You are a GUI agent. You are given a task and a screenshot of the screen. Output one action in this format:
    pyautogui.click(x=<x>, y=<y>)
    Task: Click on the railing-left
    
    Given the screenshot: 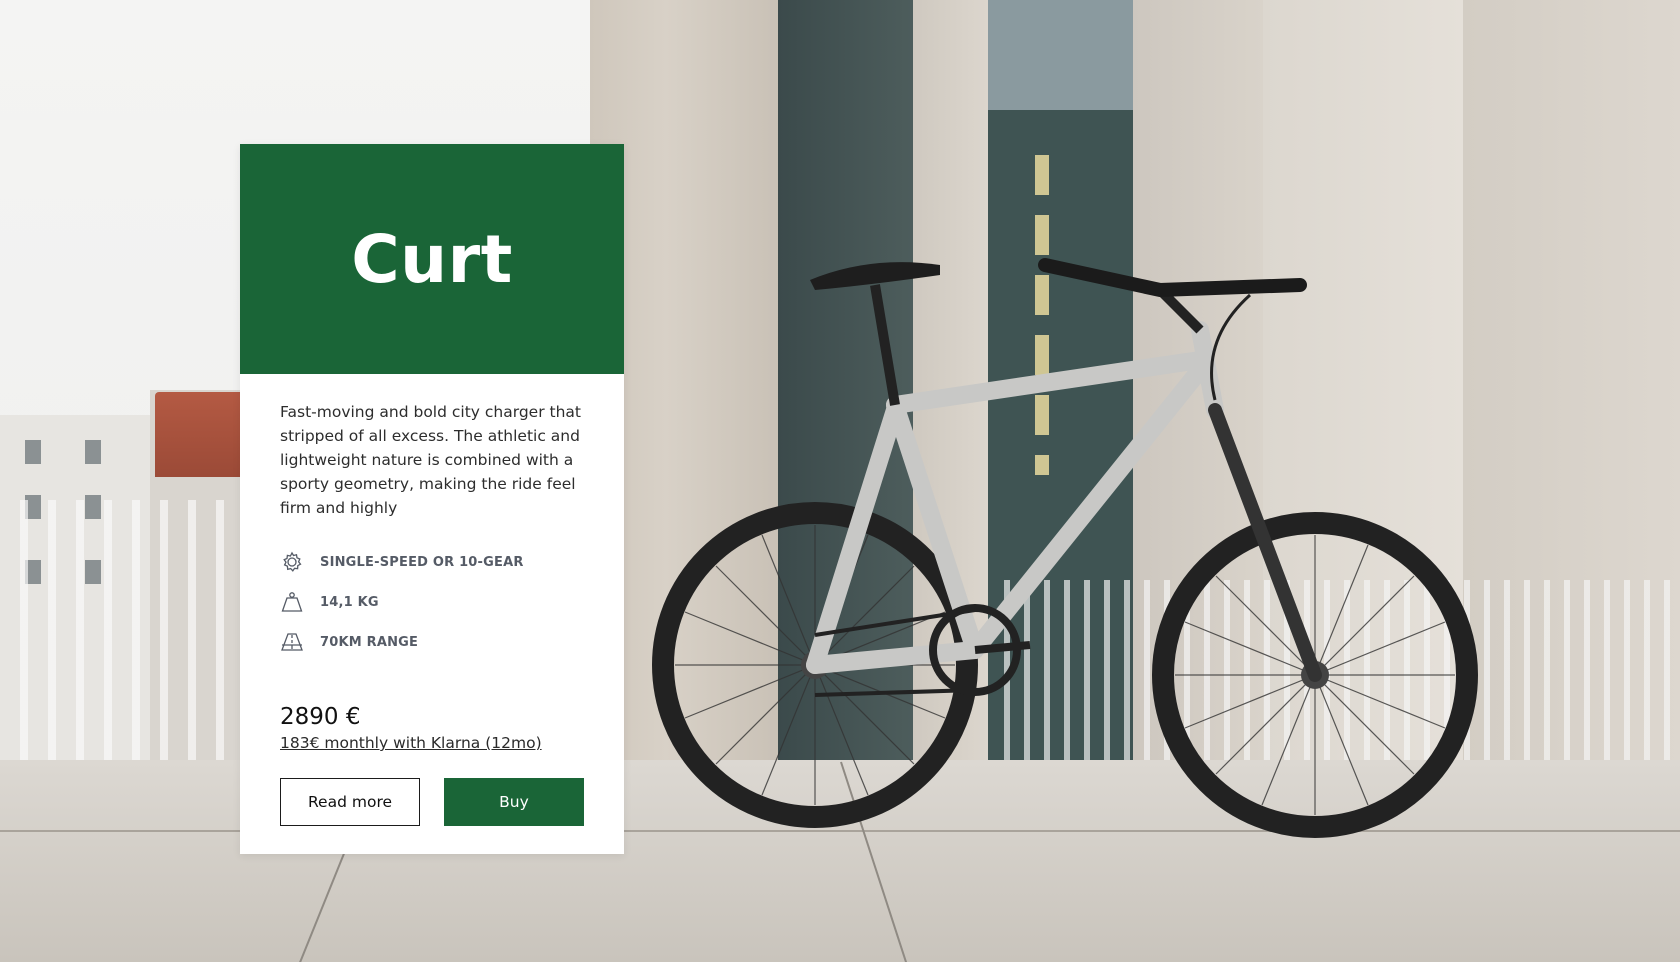 What is the action you would take?
    pyautogui.click(x=125, y=635)
    